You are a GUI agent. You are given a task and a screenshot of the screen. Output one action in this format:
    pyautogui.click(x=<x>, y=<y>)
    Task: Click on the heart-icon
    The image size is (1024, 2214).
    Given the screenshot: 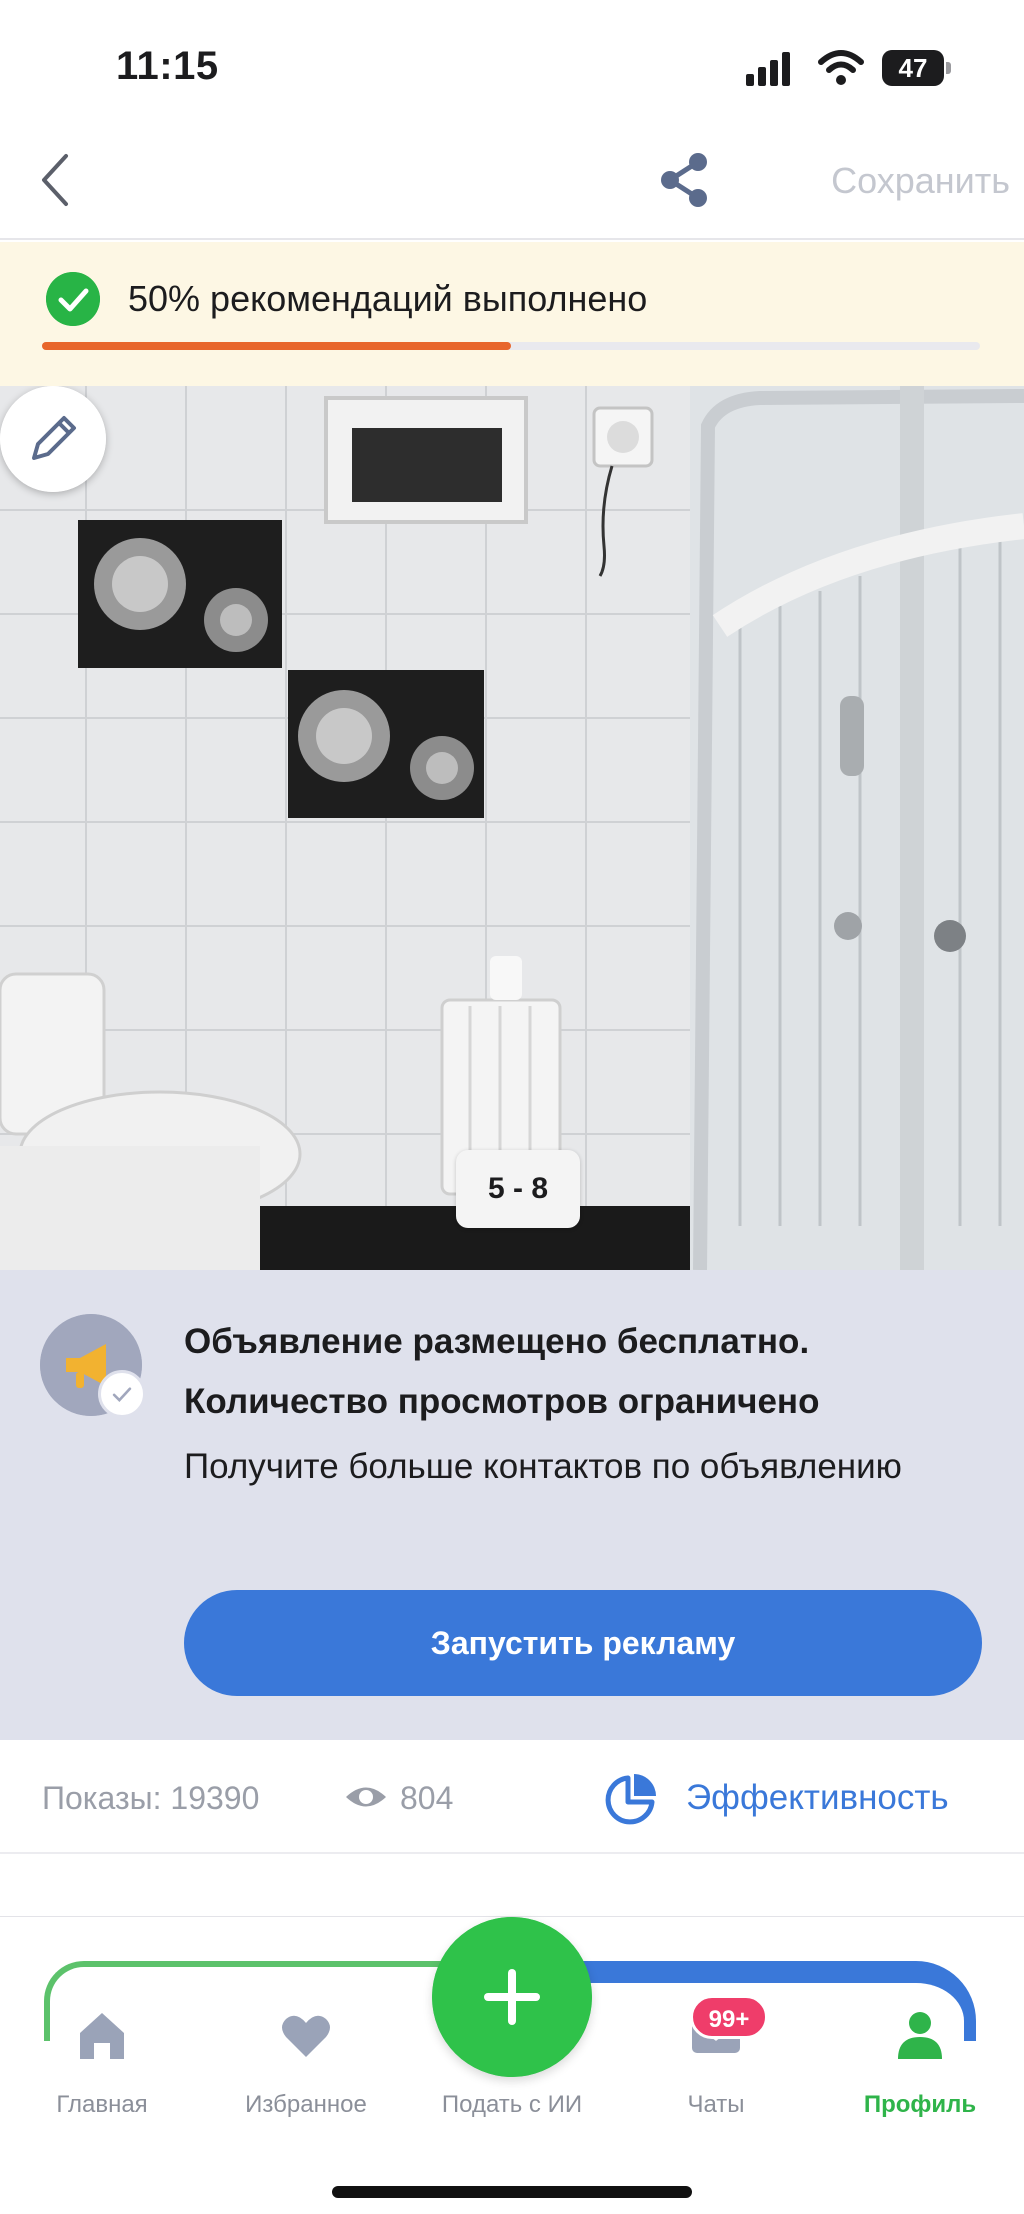 What is the action you would take?
    pyautogui.click(x=306, y=2036)
    